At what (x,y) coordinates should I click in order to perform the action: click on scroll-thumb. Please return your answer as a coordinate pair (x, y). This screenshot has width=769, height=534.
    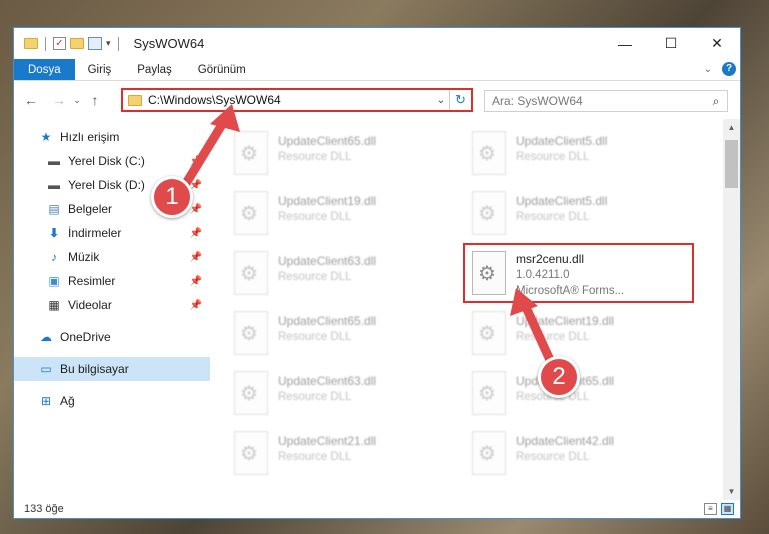
    Looking at the image, I should click on (731, 164).